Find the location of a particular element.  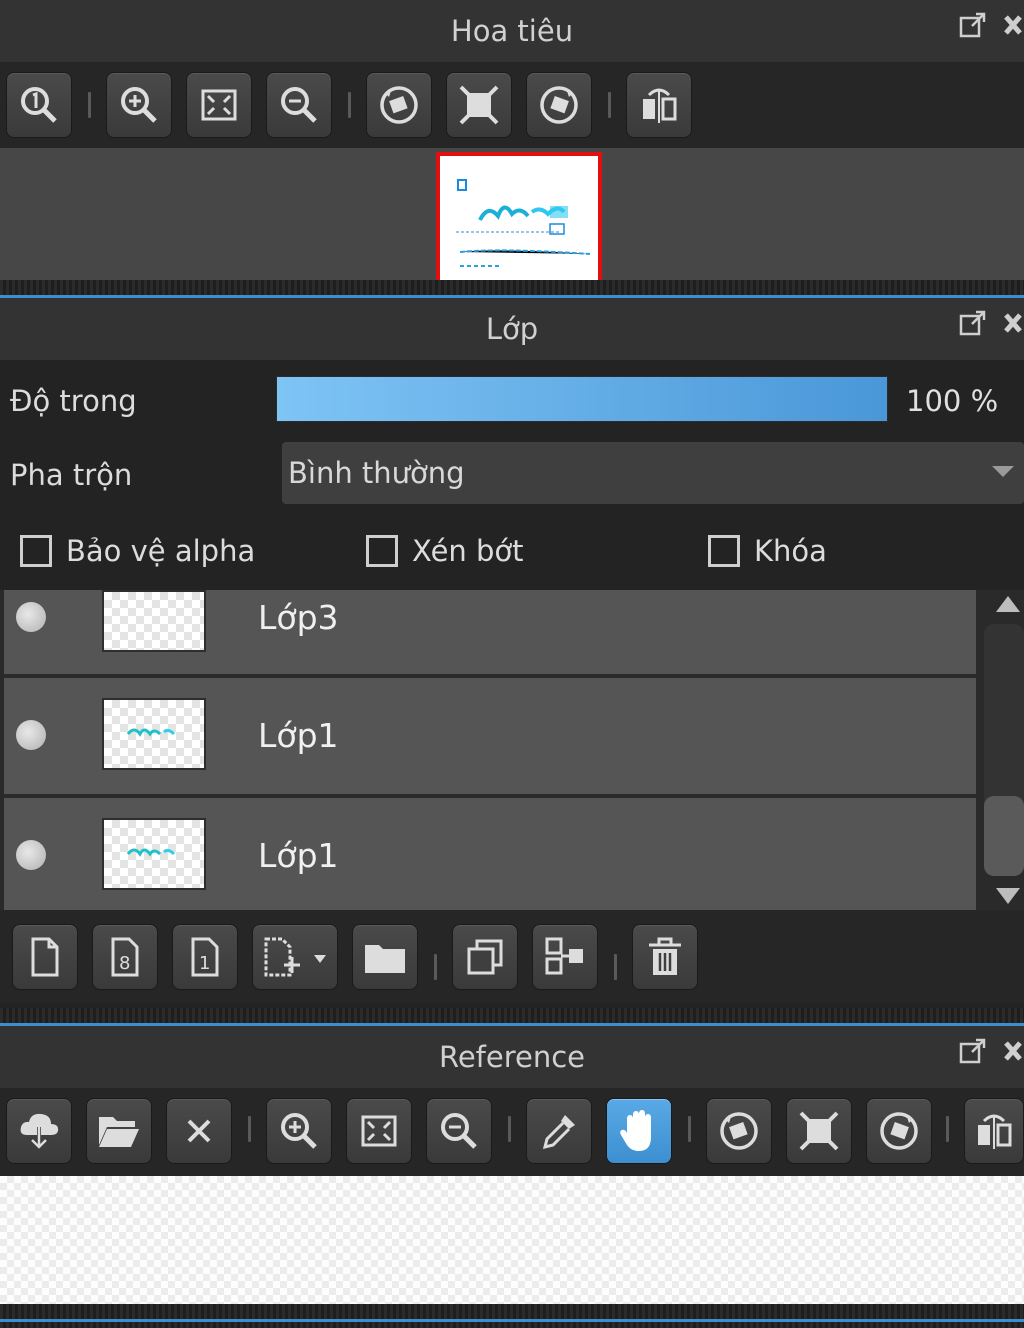

zoom-in-icon is located at coordinates (139, 105).